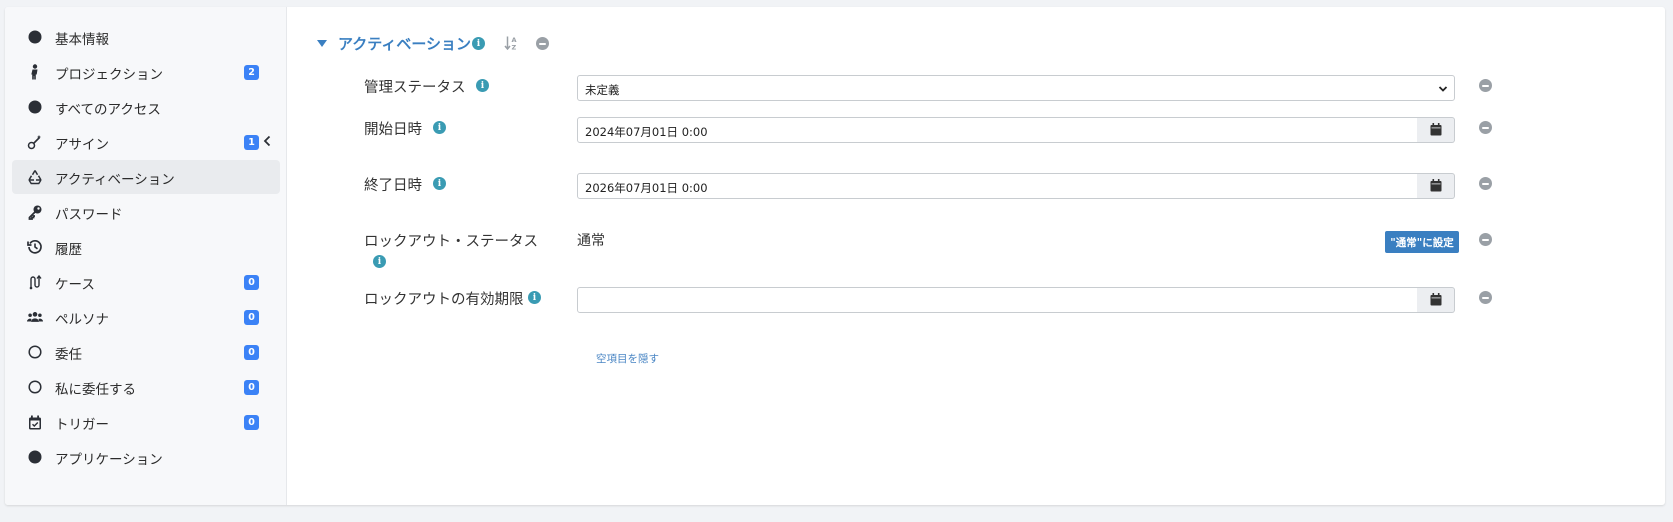 This screenshot has width=1673, height=522. What do you see at coordinates (591, 241) in the screenshot?
I see `lockout-status-value: 通常` at bounding box center [591, 241].